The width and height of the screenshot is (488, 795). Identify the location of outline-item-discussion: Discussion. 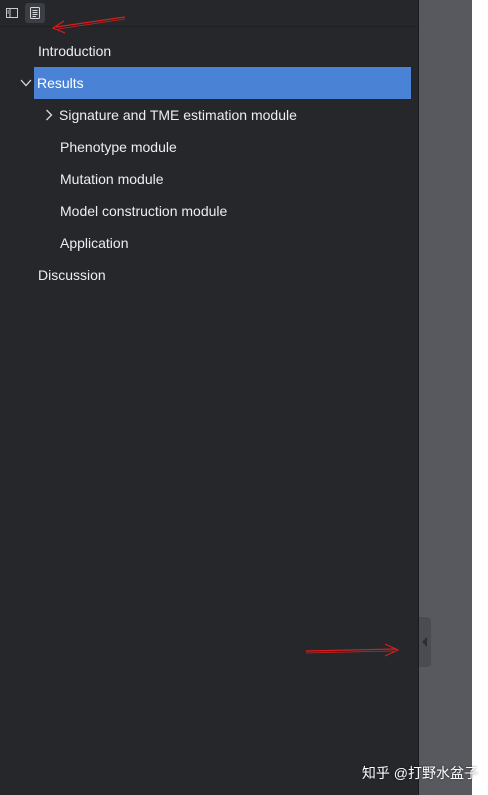
(72, 275).